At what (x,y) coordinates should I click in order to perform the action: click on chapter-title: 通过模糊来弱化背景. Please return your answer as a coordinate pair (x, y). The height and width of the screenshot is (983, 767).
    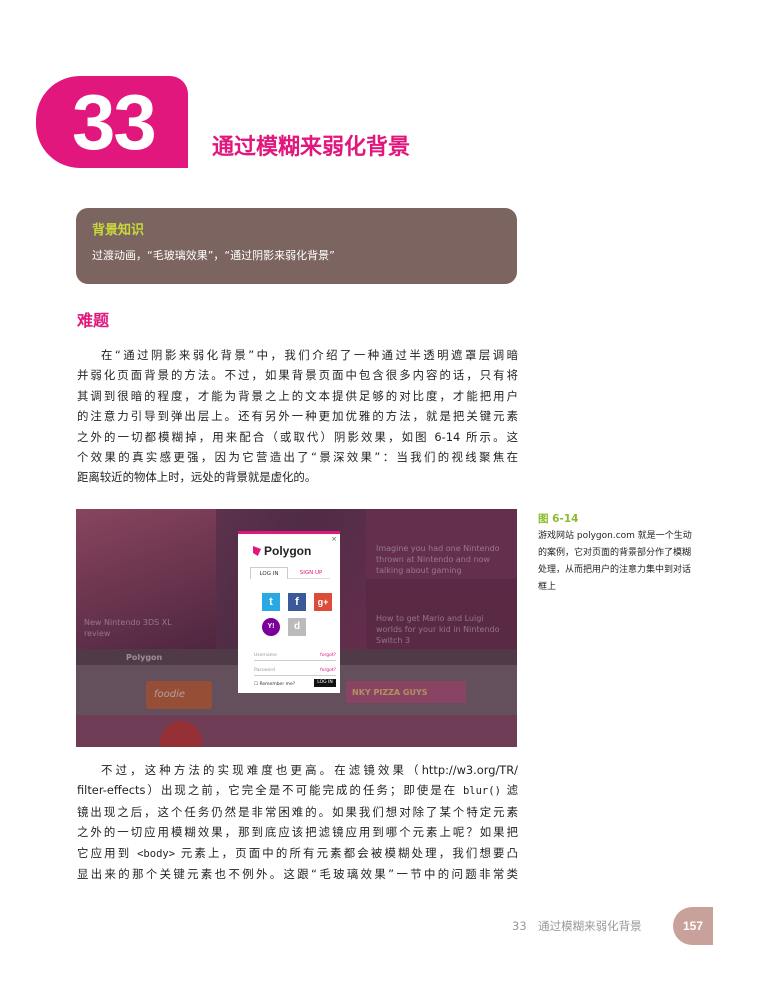
    Looking at the image, I should click on (311, 147).